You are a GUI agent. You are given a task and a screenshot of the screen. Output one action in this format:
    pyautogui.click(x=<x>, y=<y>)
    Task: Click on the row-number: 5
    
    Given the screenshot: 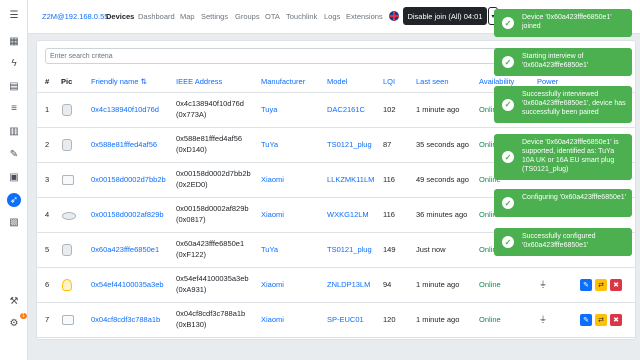 What is the action you would take?
    pyautogui.click(x=47, y=249)
    